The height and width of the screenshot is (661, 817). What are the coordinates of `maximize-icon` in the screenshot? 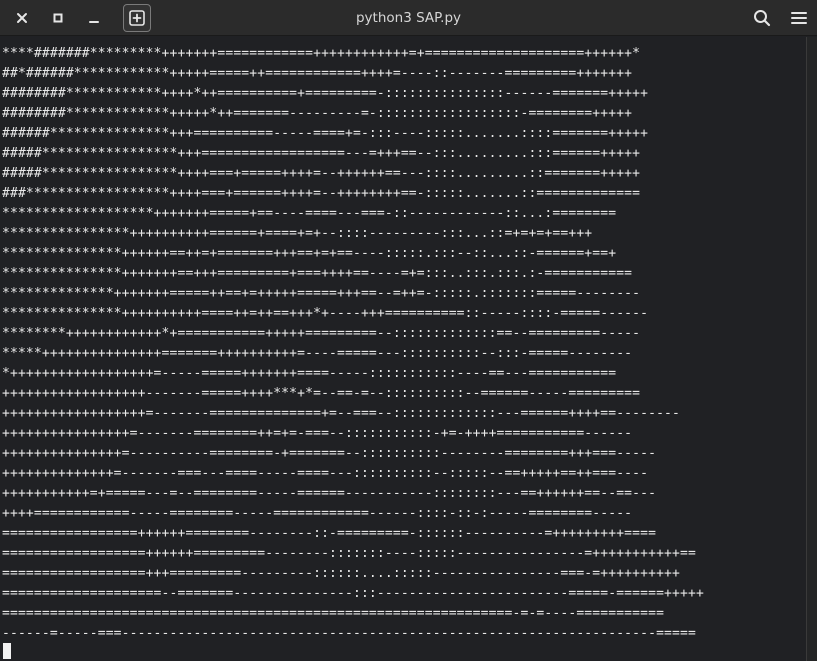 It's located at (58, 18).